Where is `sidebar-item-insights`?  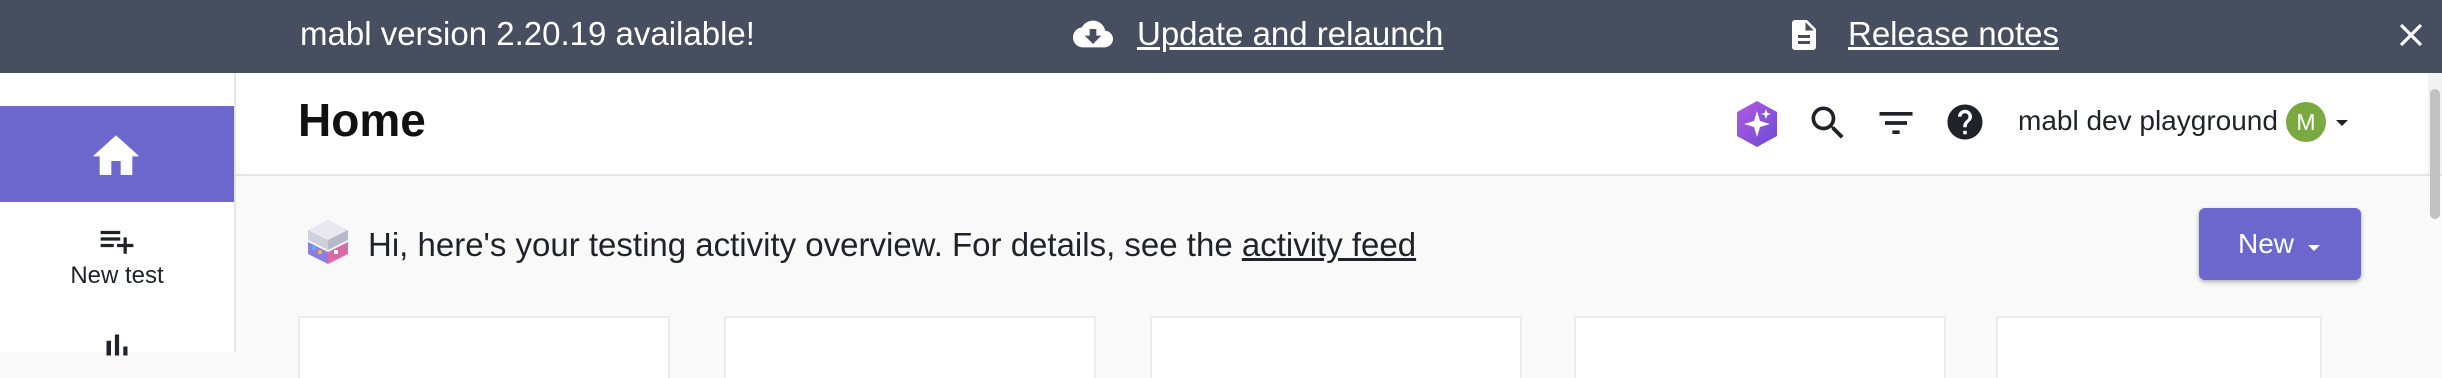 sidebar-item-insights is located at coordinates (117, 347).